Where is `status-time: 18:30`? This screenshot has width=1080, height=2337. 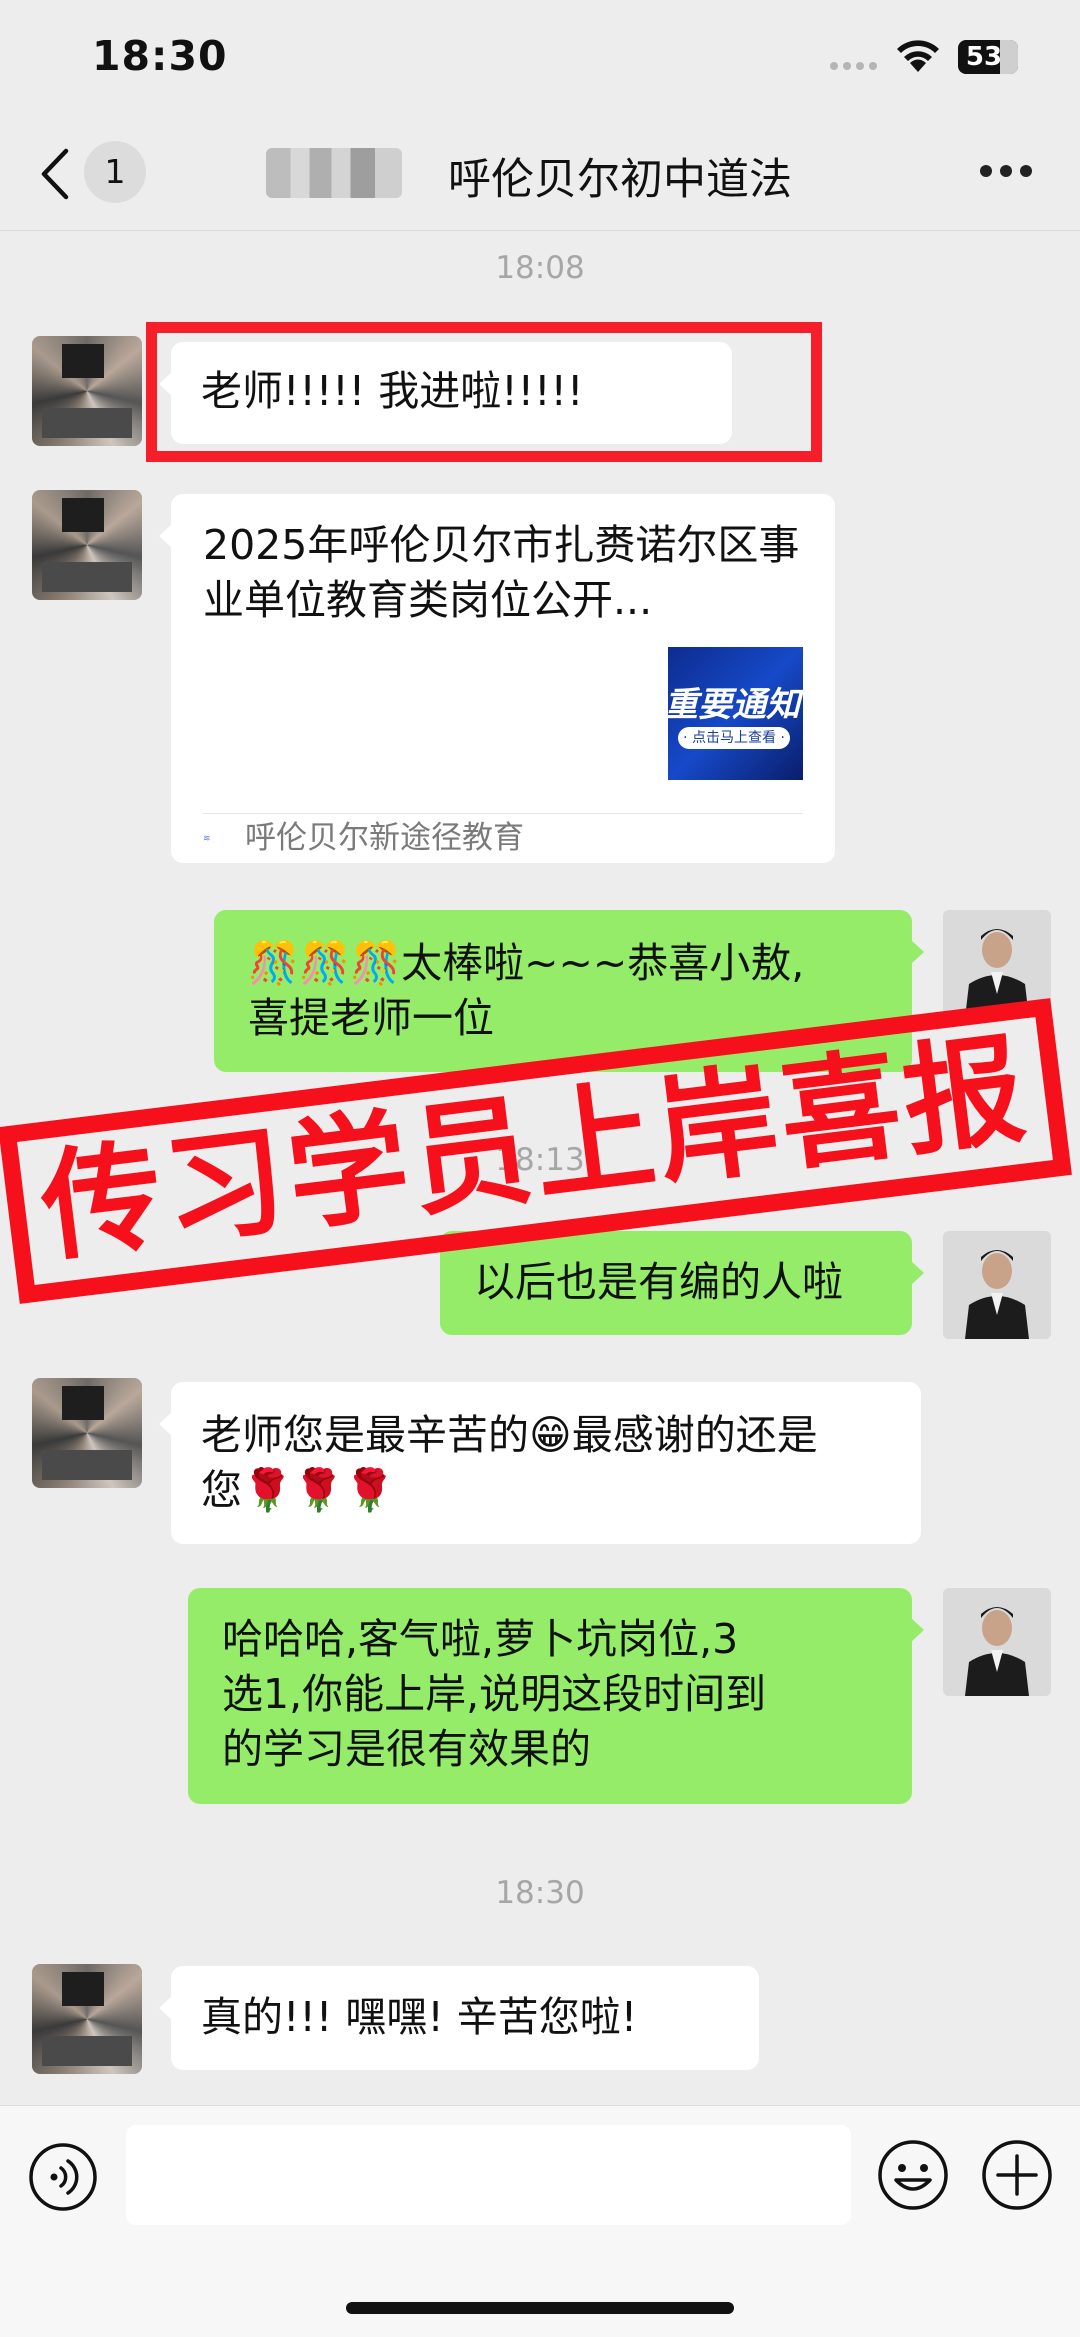
status-time: 18:30 is located at coordinates (160, 56).